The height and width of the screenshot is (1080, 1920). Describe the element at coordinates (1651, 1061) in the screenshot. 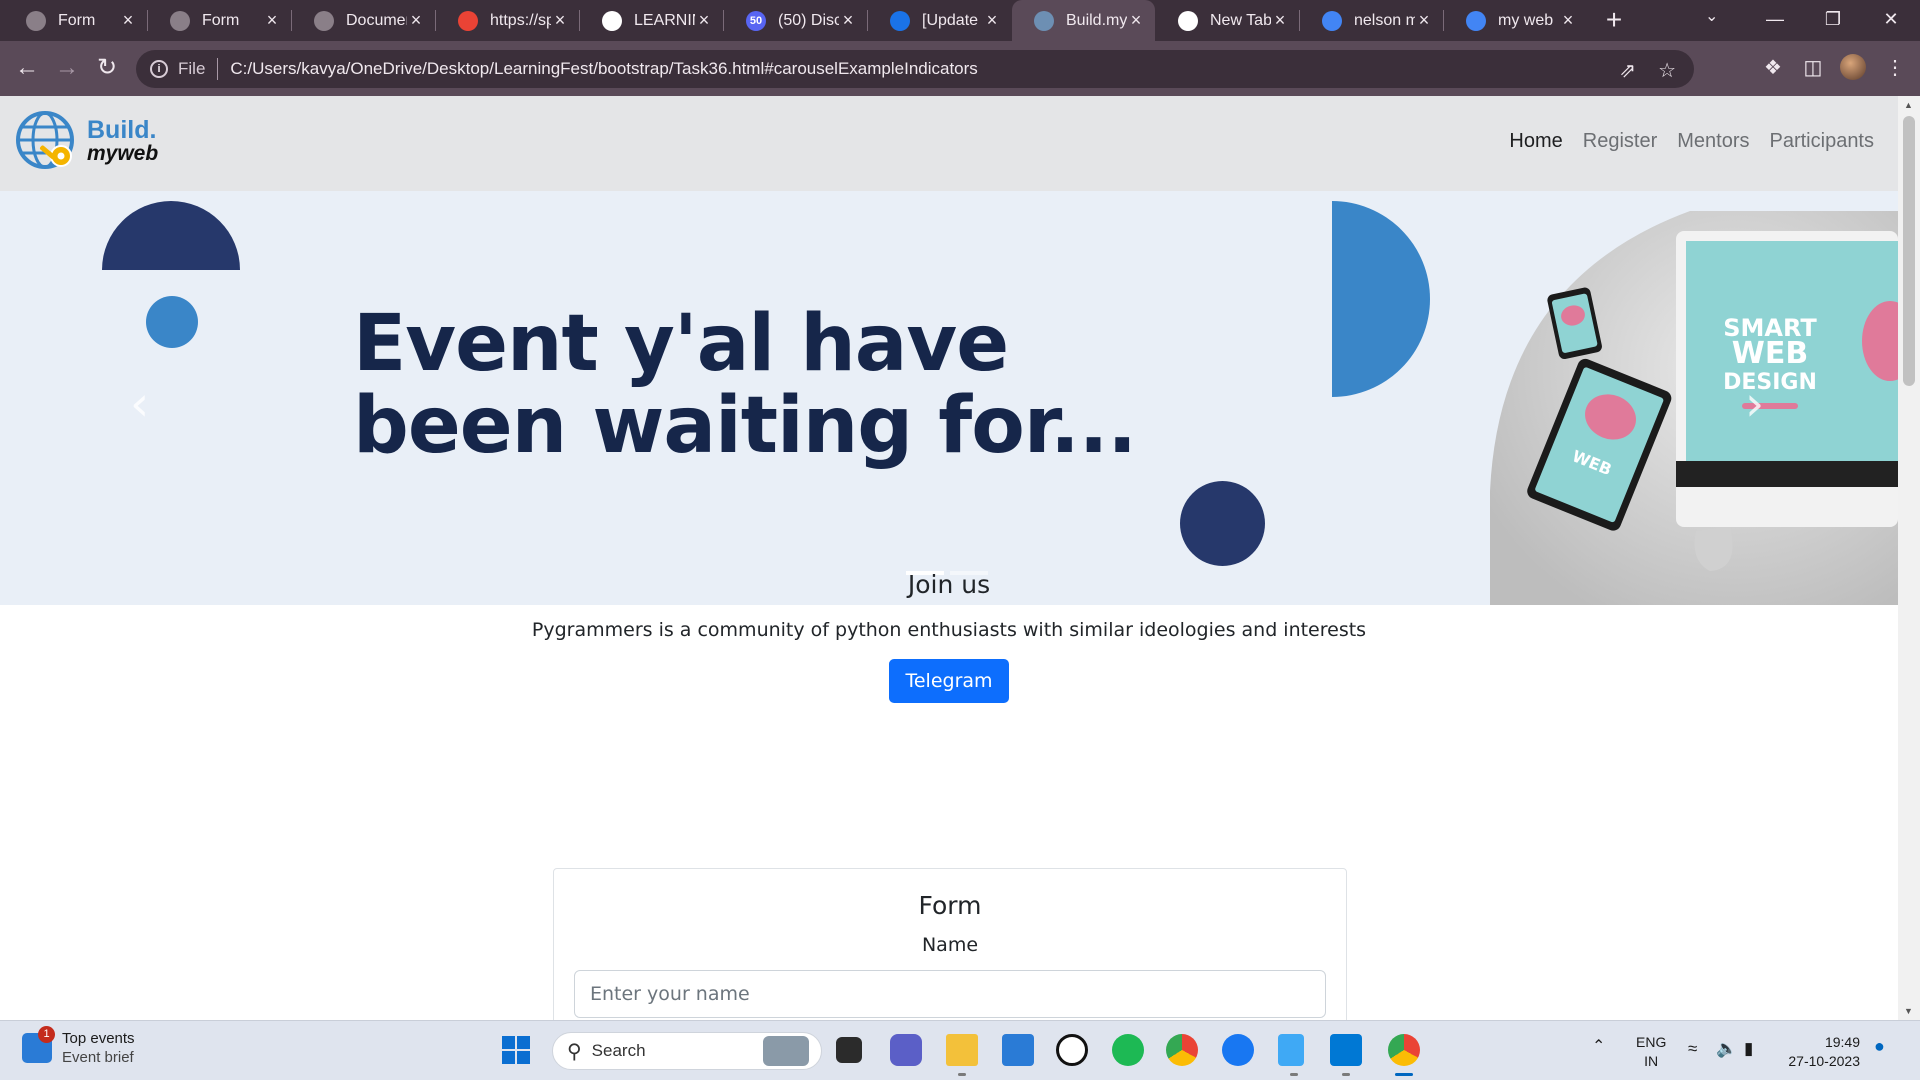

I see `language-region: IN` at that location.